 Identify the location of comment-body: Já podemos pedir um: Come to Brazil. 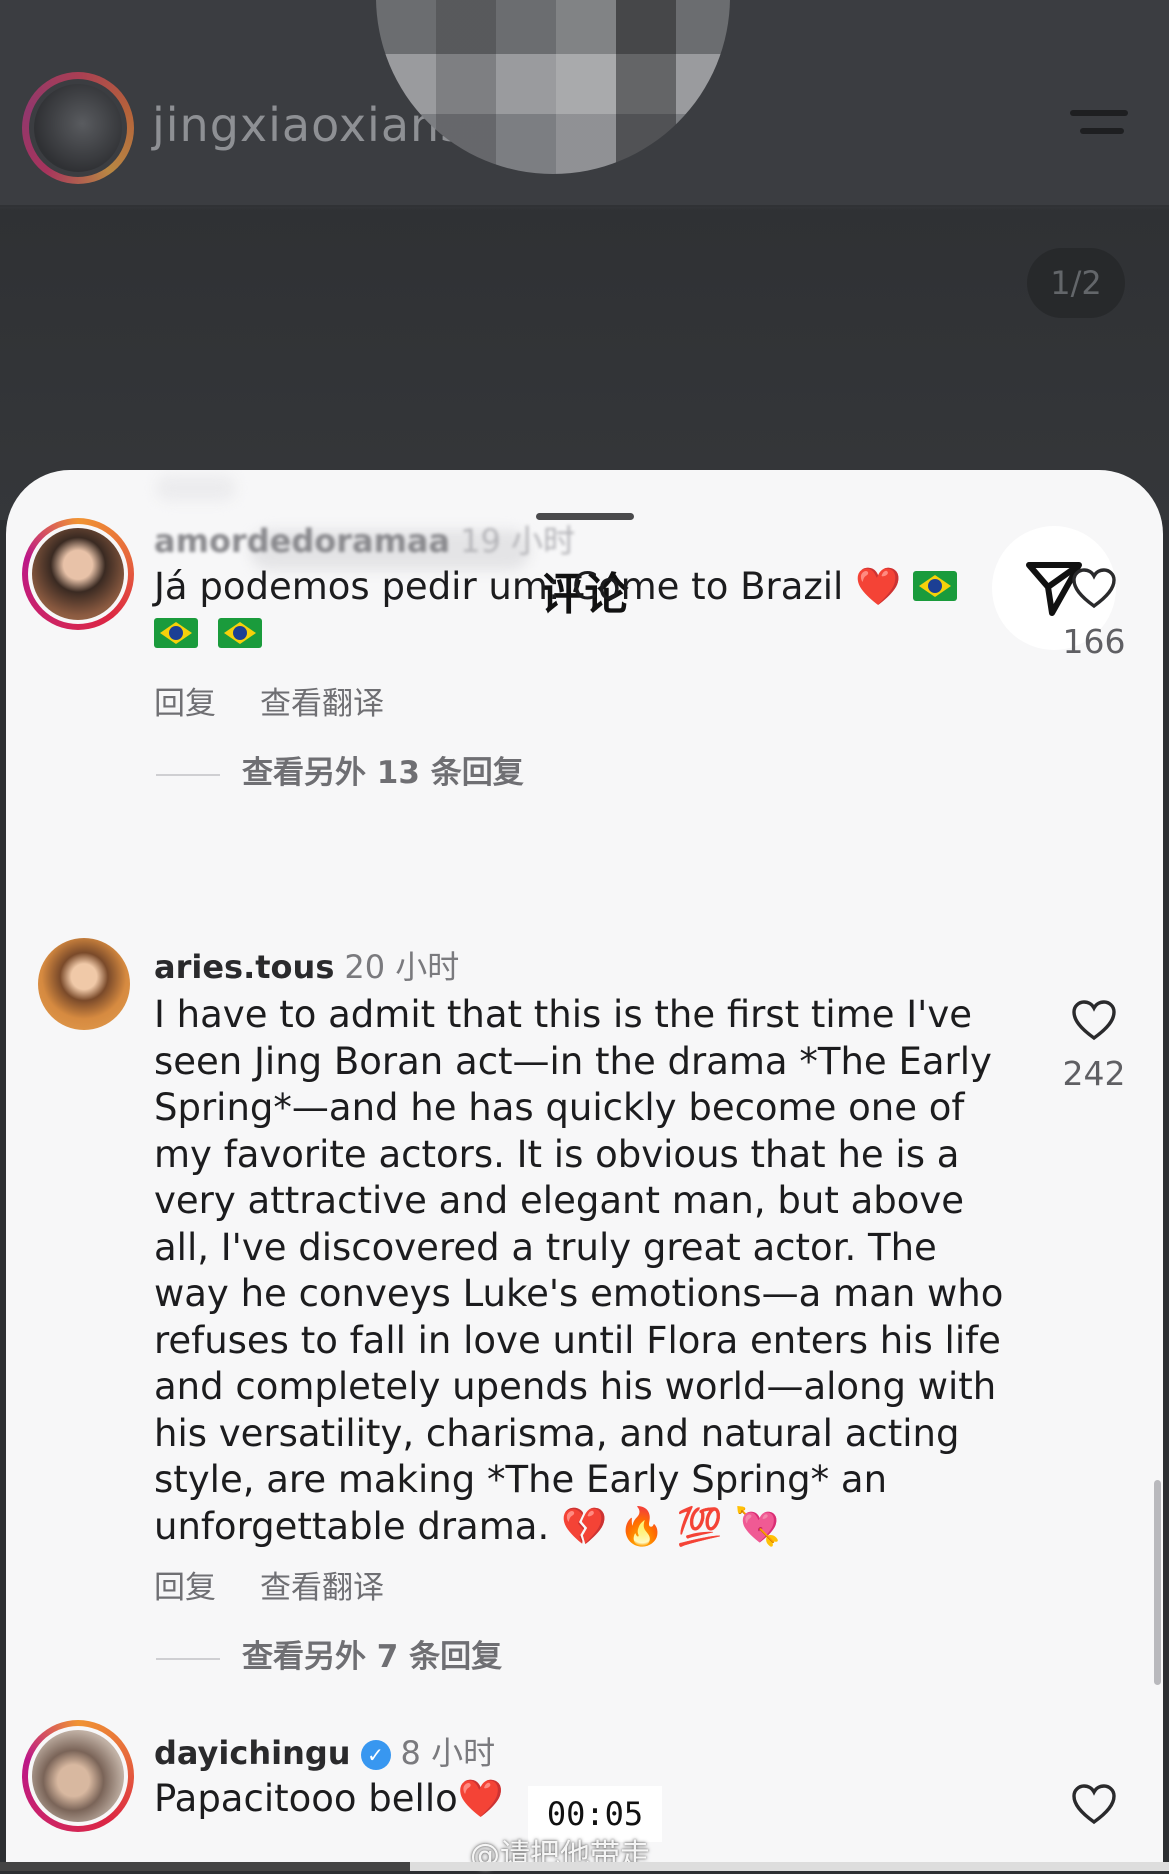
(499, 586).